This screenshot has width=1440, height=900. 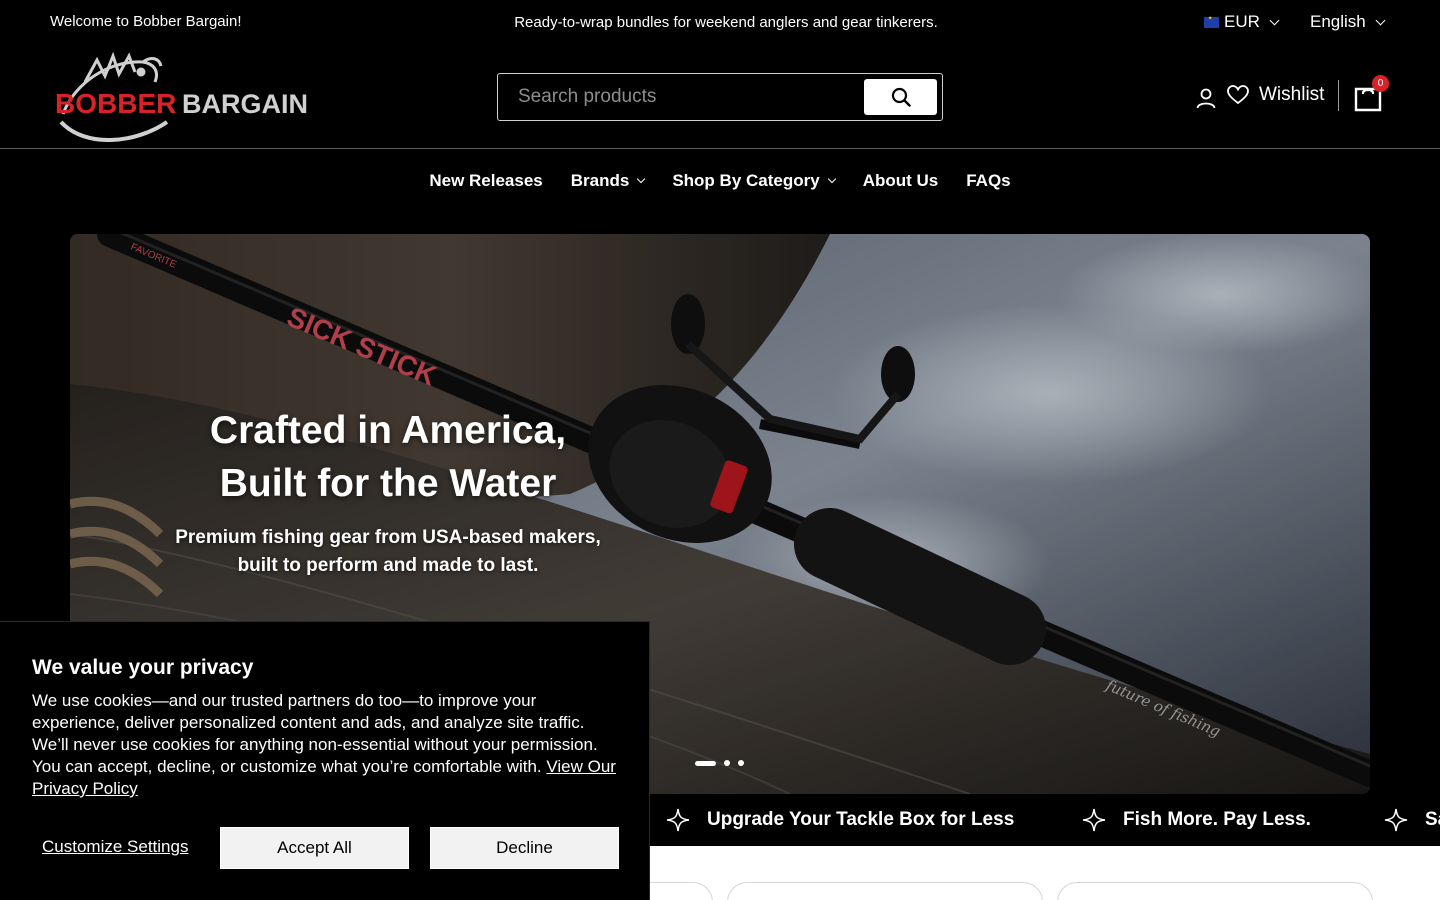 I want to click on marquee-item: Upgrade Your Tackle Box for Less, so click(x=840, y=820).